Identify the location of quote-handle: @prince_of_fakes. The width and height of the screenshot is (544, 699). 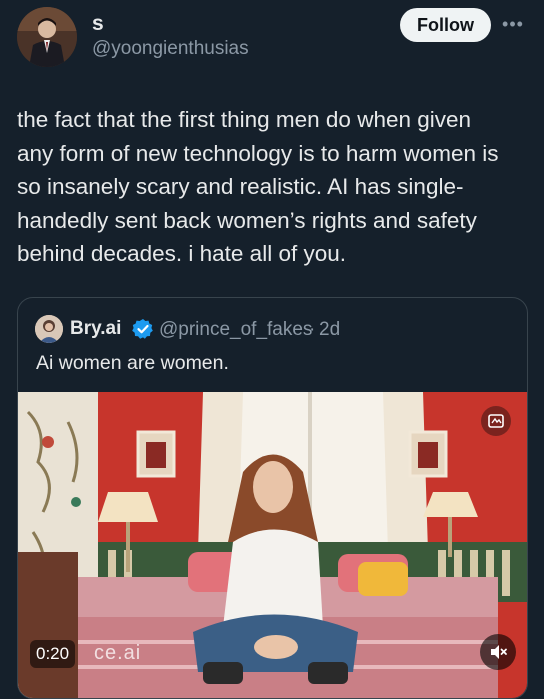
(235, 330).